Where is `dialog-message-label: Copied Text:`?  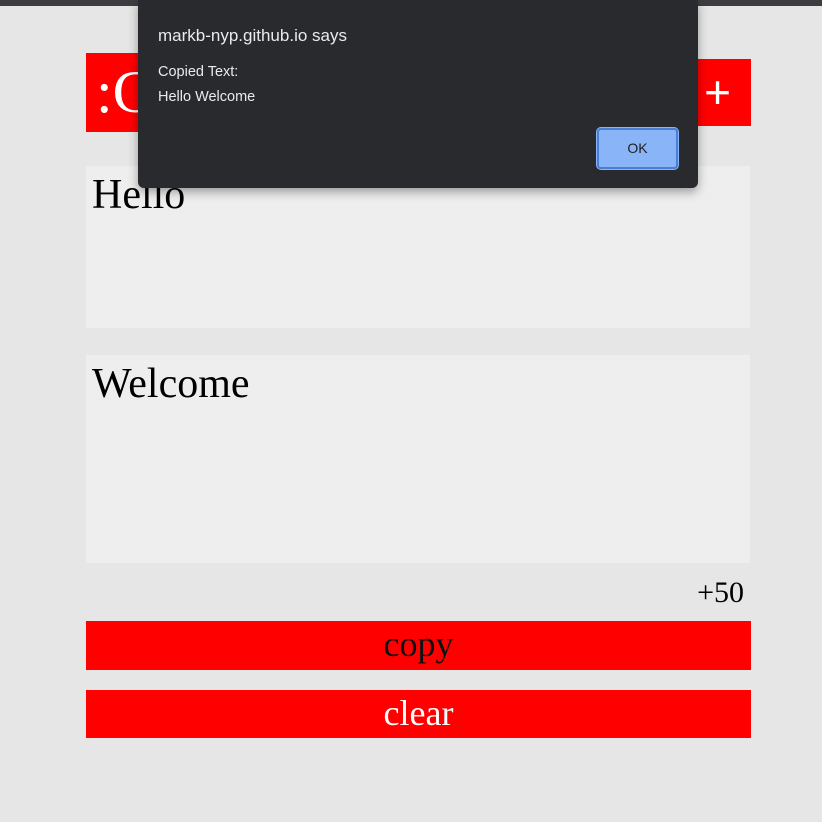
dialog-message-label: Copied Text: is located at coordinates (198, 72).